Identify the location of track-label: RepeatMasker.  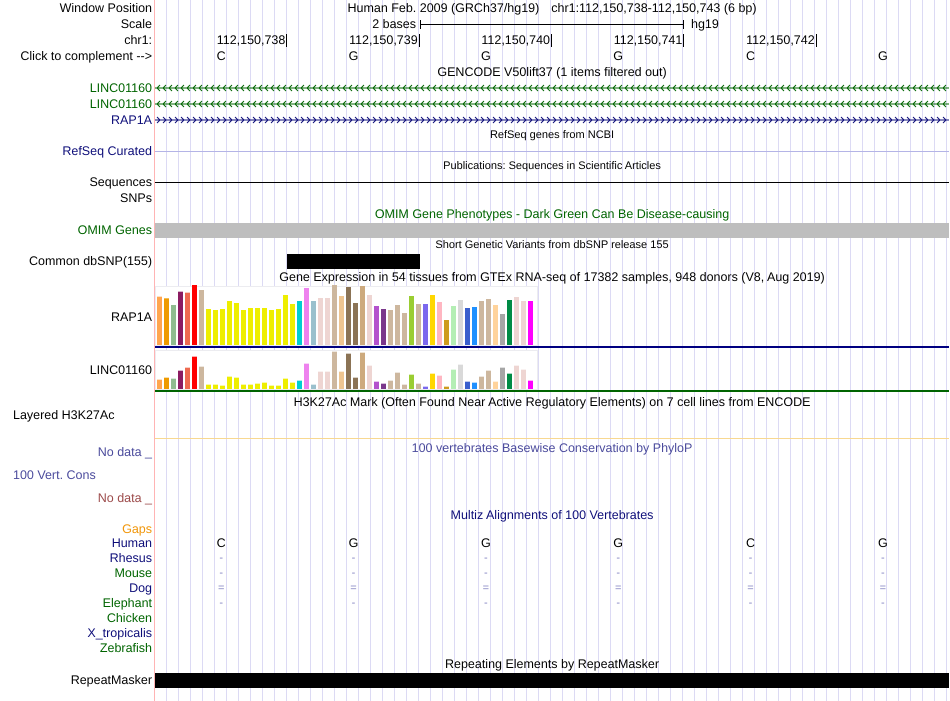
(111, 680).